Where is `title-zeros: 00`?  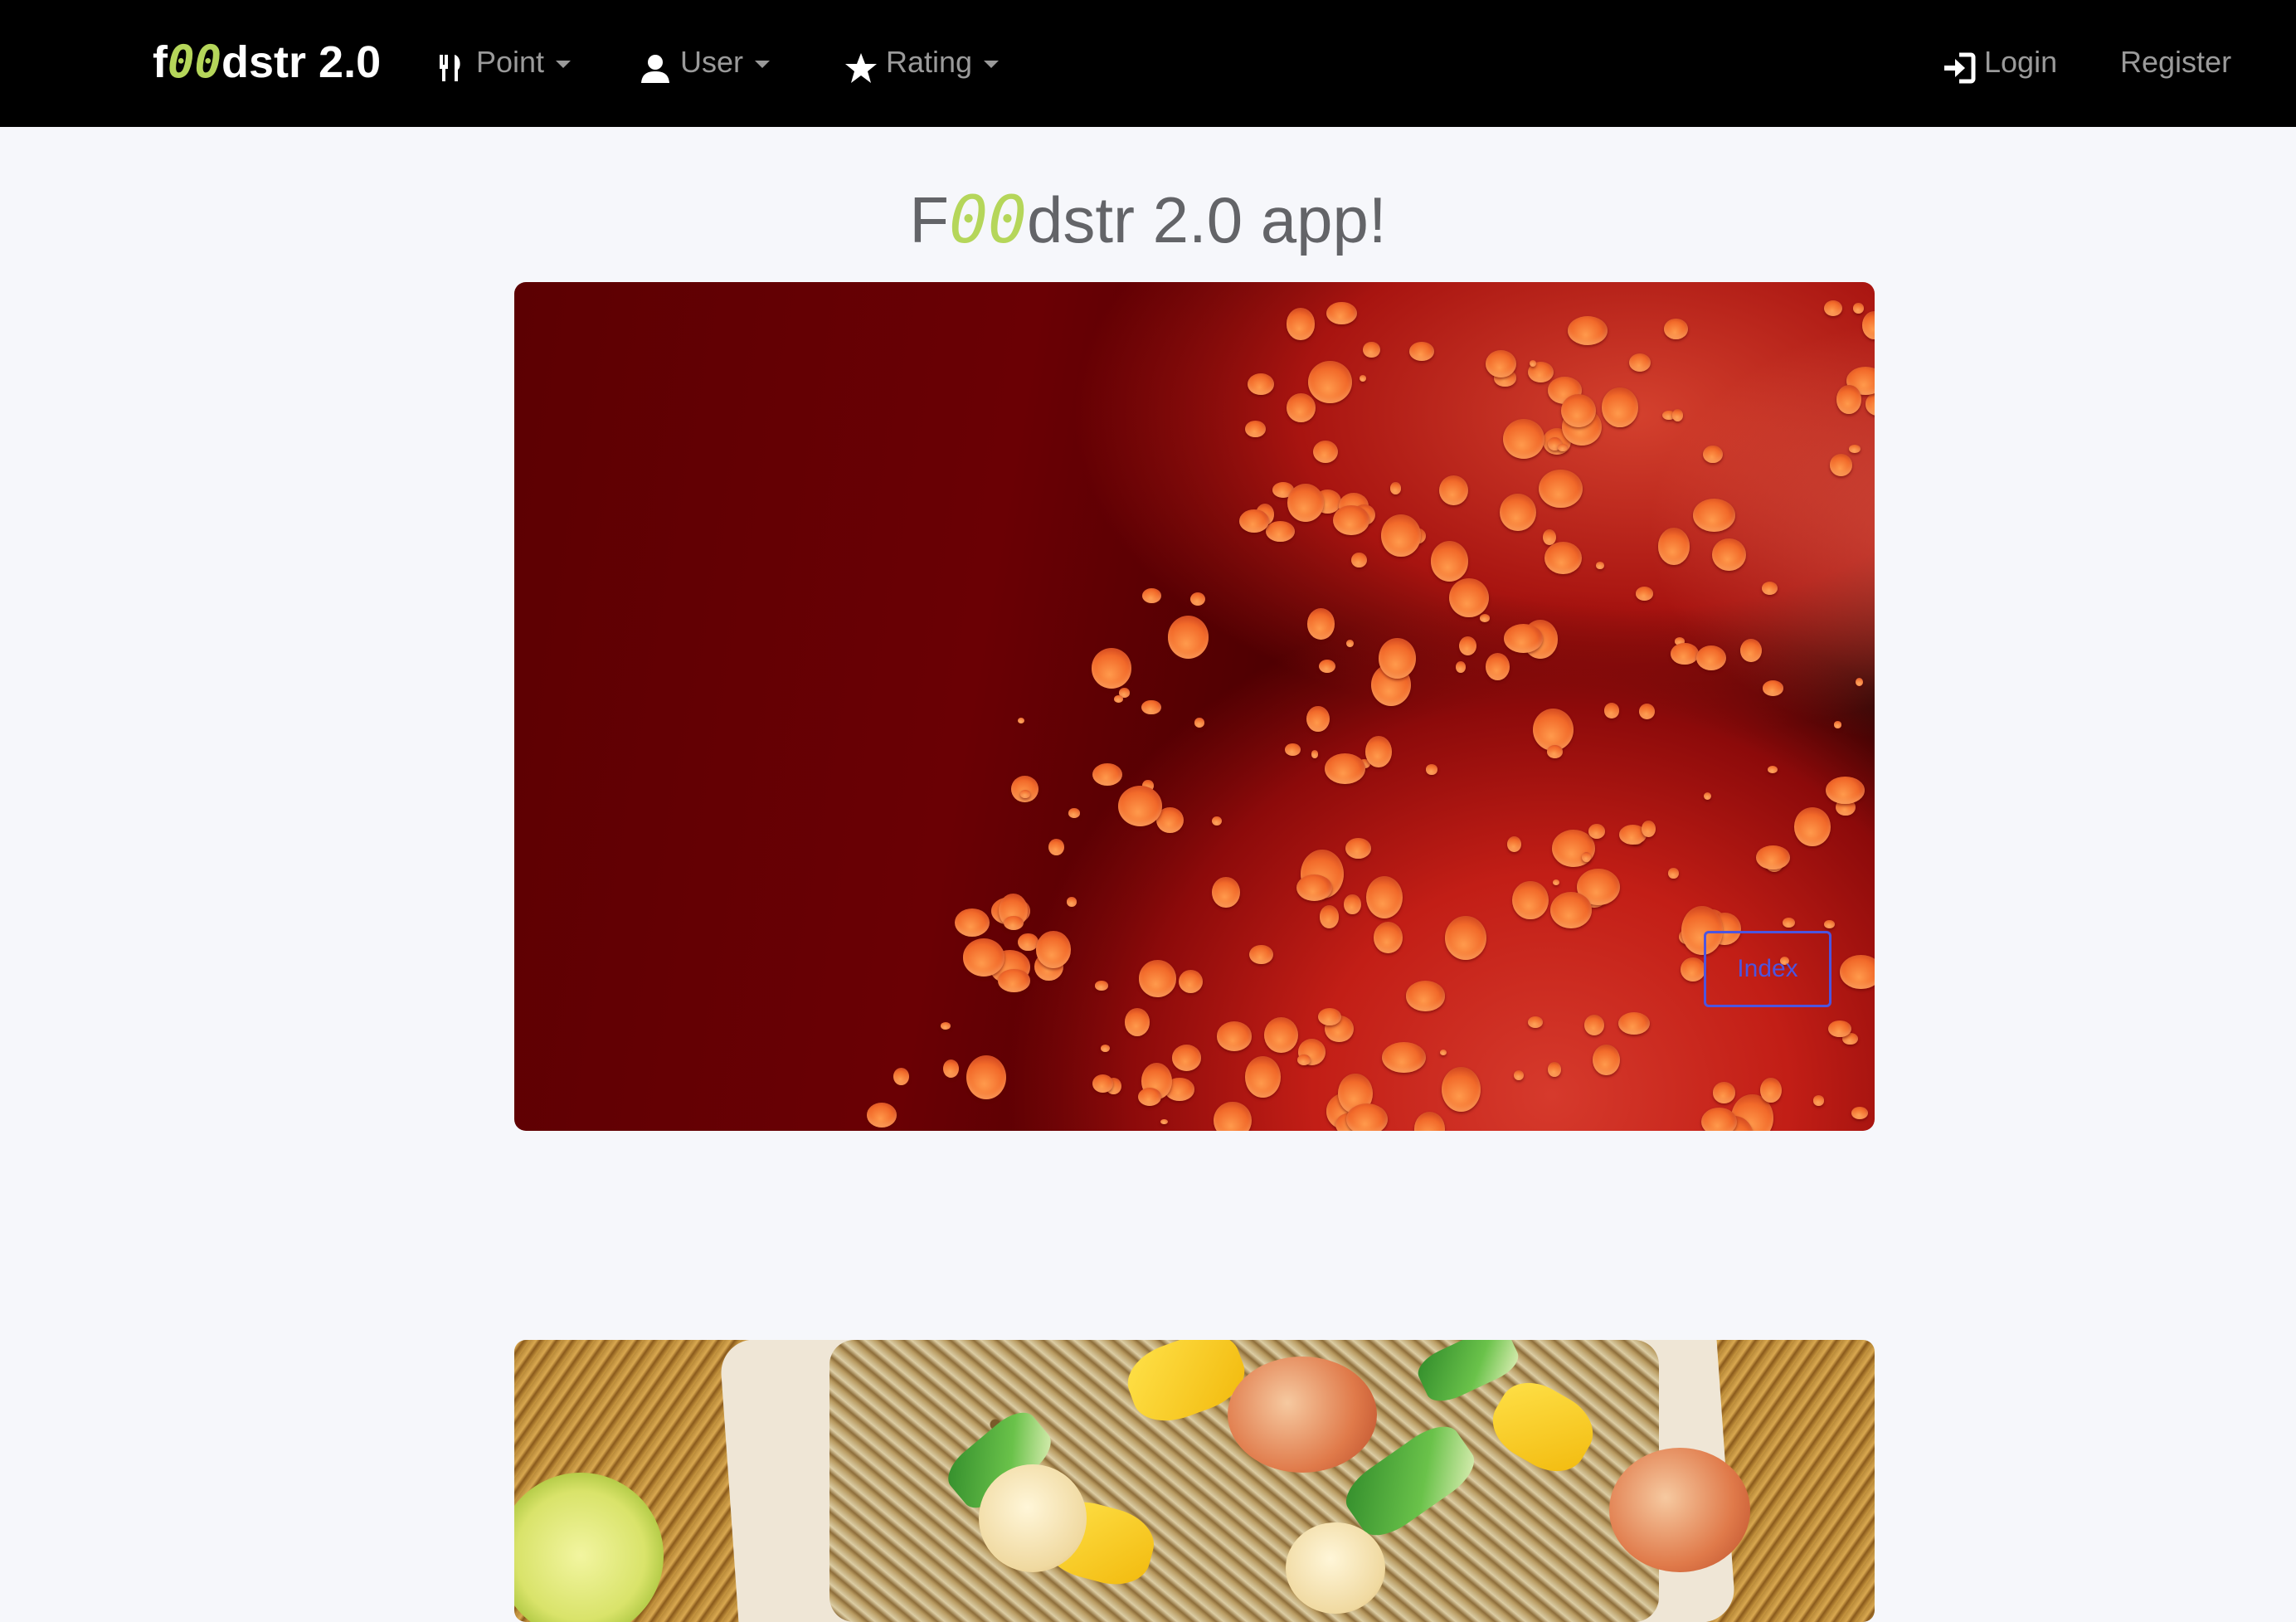
title-zeros: 00 is located at coordinates (988, 221).